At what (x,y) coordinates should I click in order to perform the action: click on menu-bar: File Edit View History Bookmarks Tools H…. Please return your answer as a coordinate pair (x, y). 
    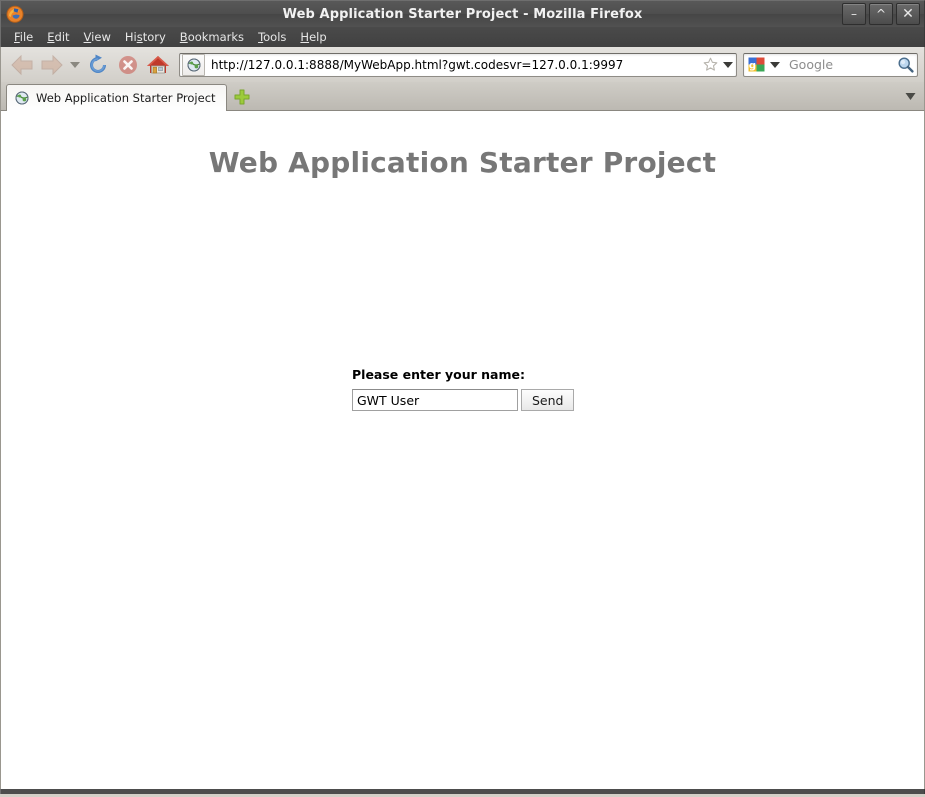
    Looking at the image, I should click on (462, 37).